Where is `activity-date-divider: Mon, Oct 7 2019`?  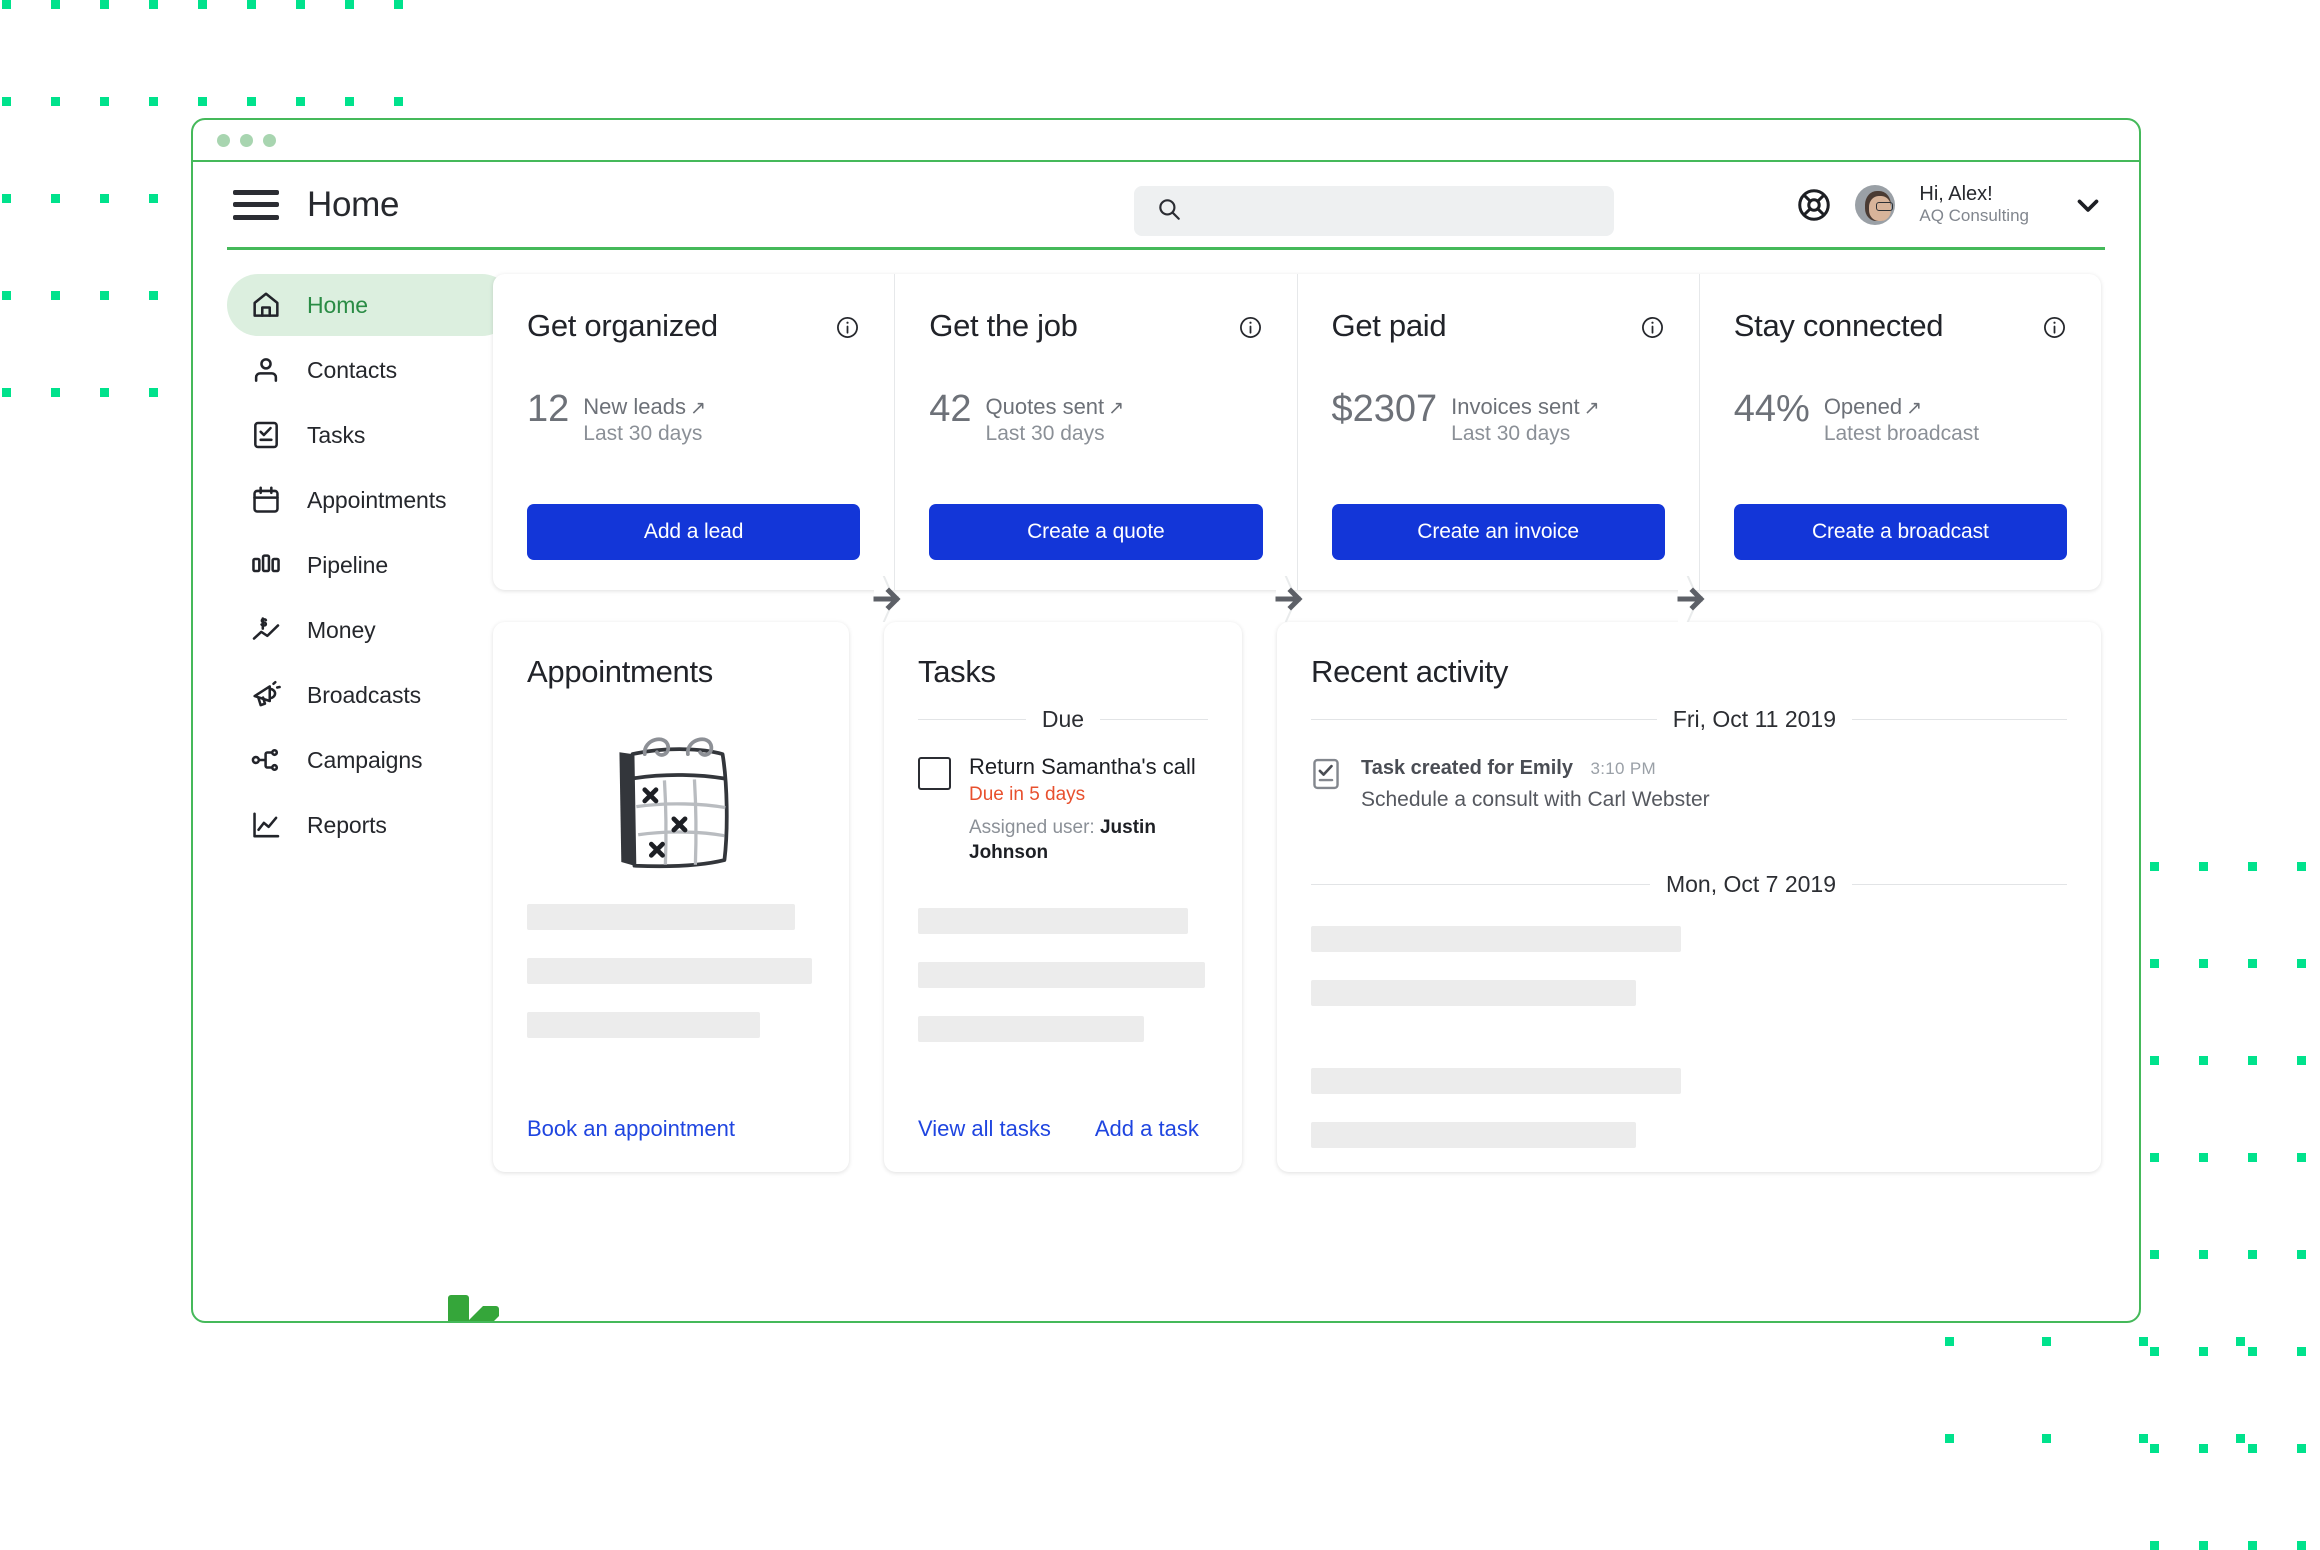
activity-date-divider: Mon, Oct 7 2019 is located at coordinates (1689, 856).